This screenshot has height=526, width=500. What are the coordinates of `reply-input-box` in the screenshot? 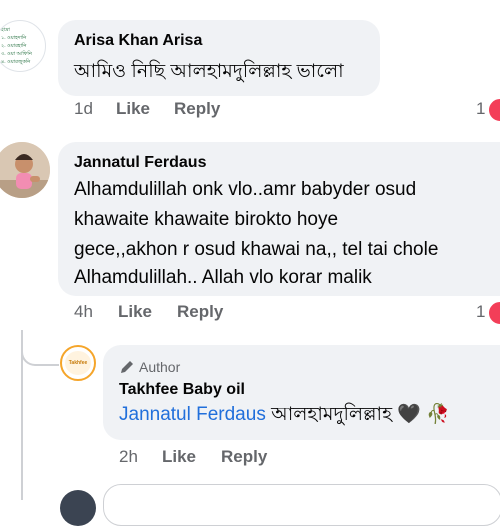 It's located at (301, 505).